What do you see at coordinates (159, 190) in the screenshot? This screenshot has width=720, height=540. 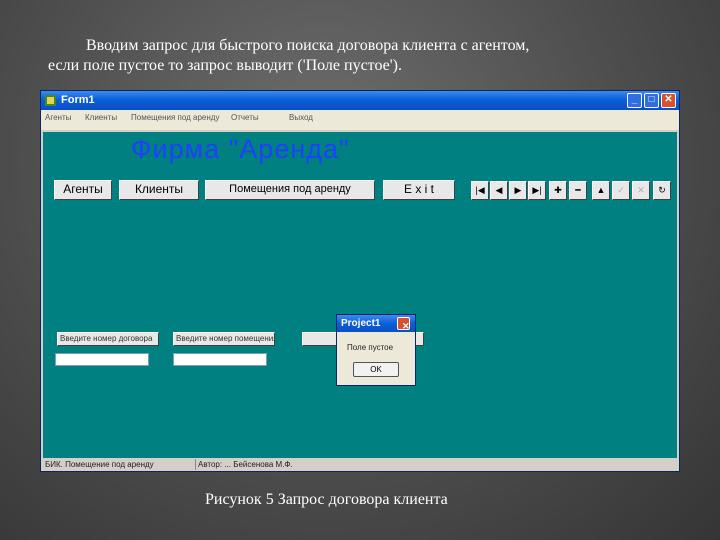 I see `clients-button: Клиенты` at bounding box center [159, 190].